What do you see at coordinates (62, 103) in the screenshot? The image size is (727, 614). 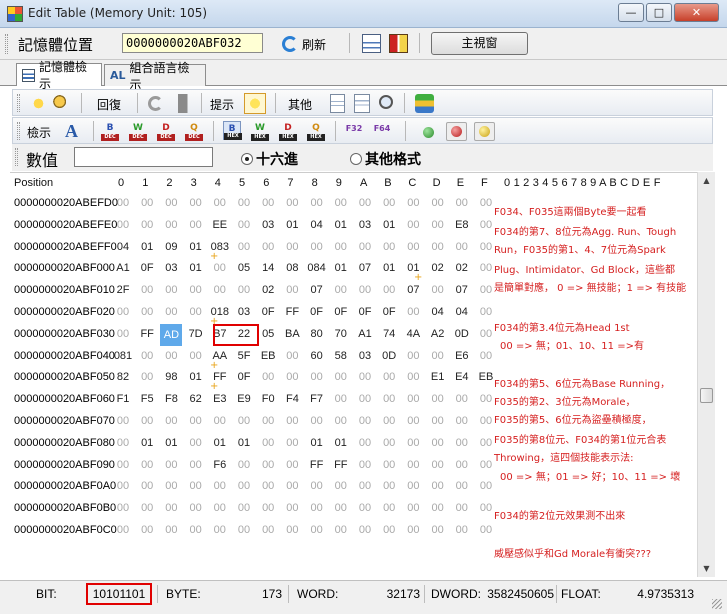 I see `open-icon` at bounding box center [62, 103].